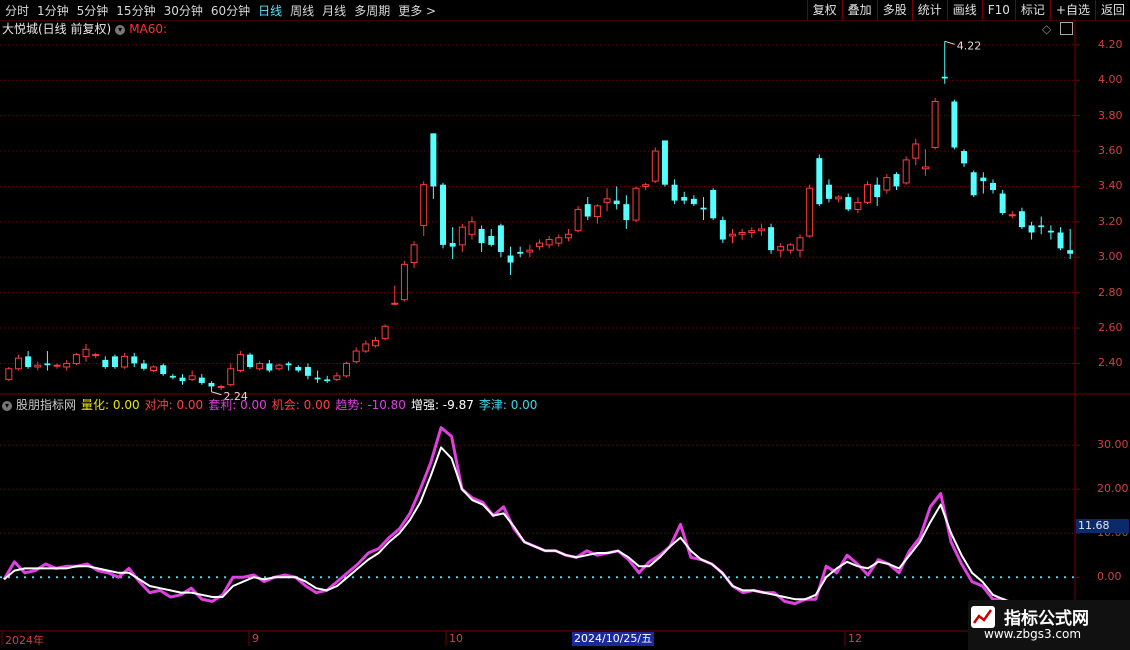  What do you see at coordinates (1113, 489) in the screenshot?
I see `indicator-axis-label: 20.00` at bounding box center [1113, 489].